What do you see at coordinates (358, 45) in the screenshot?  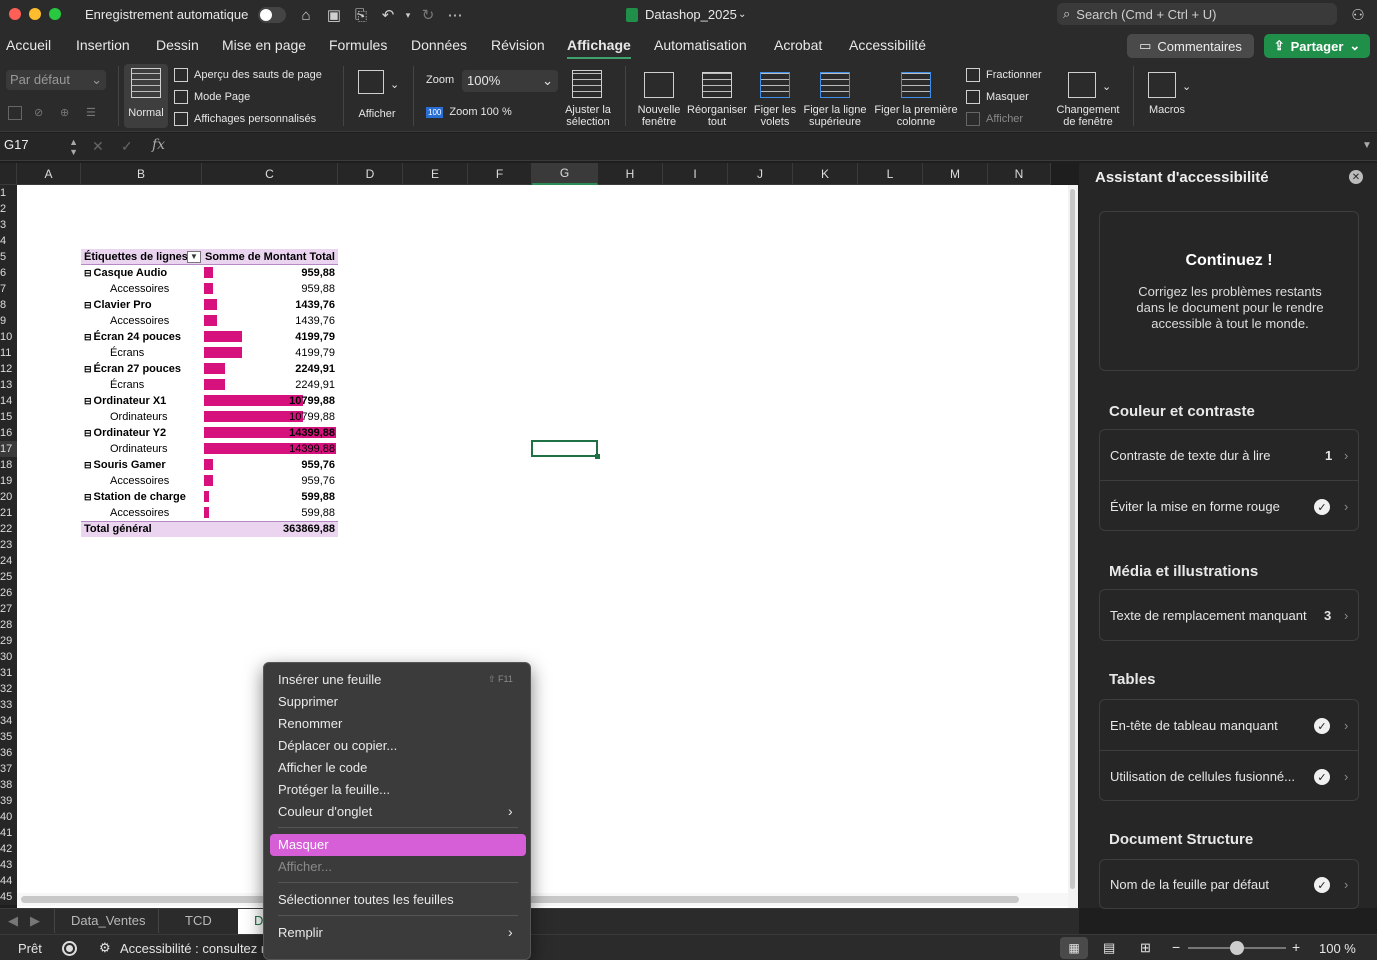 I see `tab-formules: Formules` at bounding box center [358, 45].